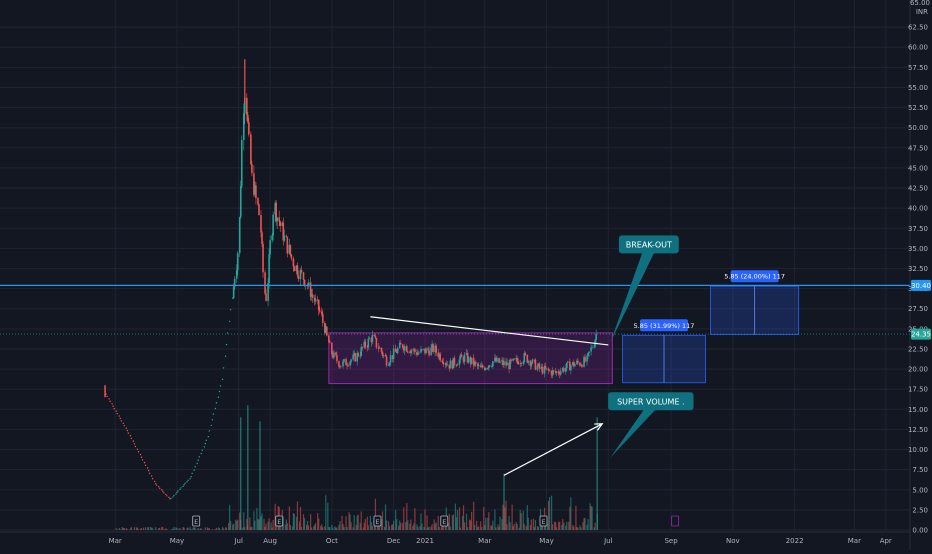 The height and width of the screenshot is (554, 932). Describe the element at coordinates (918, 269) in the screenshot. I see `price-tick-label: 32.50` at that location.